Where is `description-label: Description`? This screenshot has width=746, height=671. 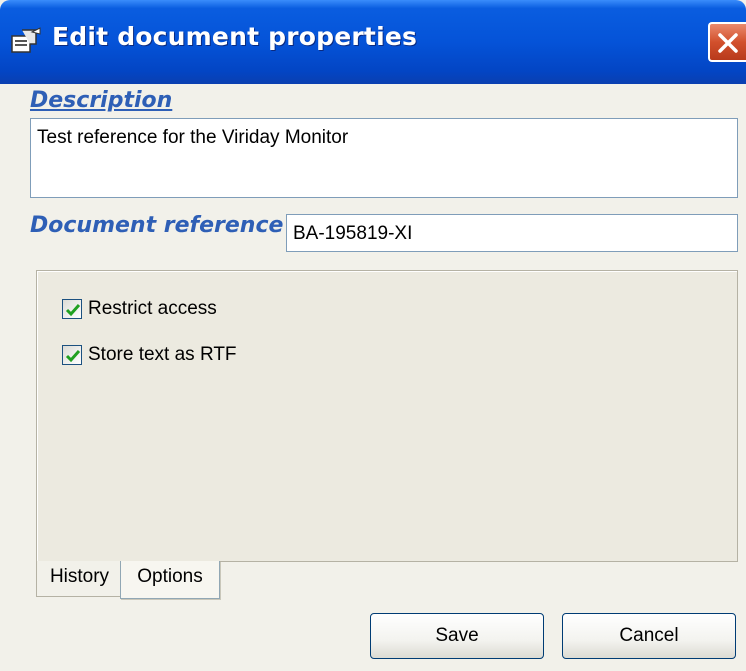 description-label: Description is located at coordinates (101, 100).